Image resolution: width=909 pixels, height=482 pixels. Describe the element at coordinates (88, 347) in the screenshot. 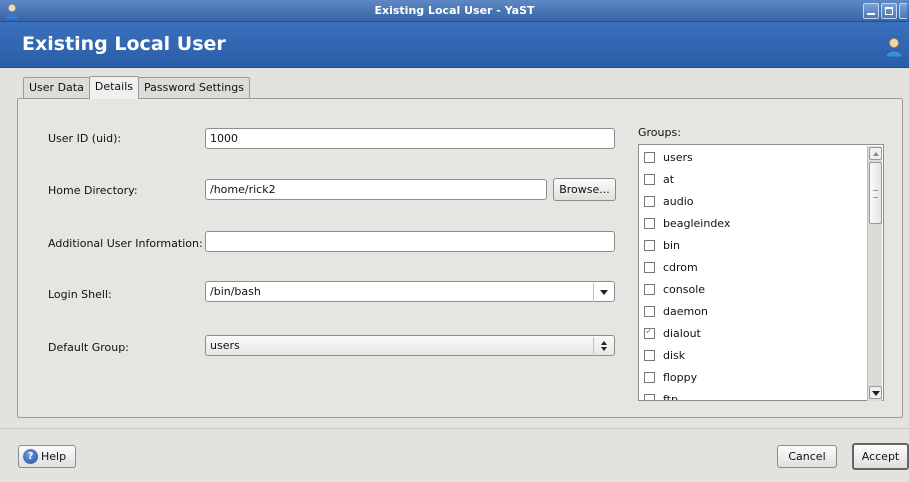

I see `default-group-label: Default Group:` at that location.